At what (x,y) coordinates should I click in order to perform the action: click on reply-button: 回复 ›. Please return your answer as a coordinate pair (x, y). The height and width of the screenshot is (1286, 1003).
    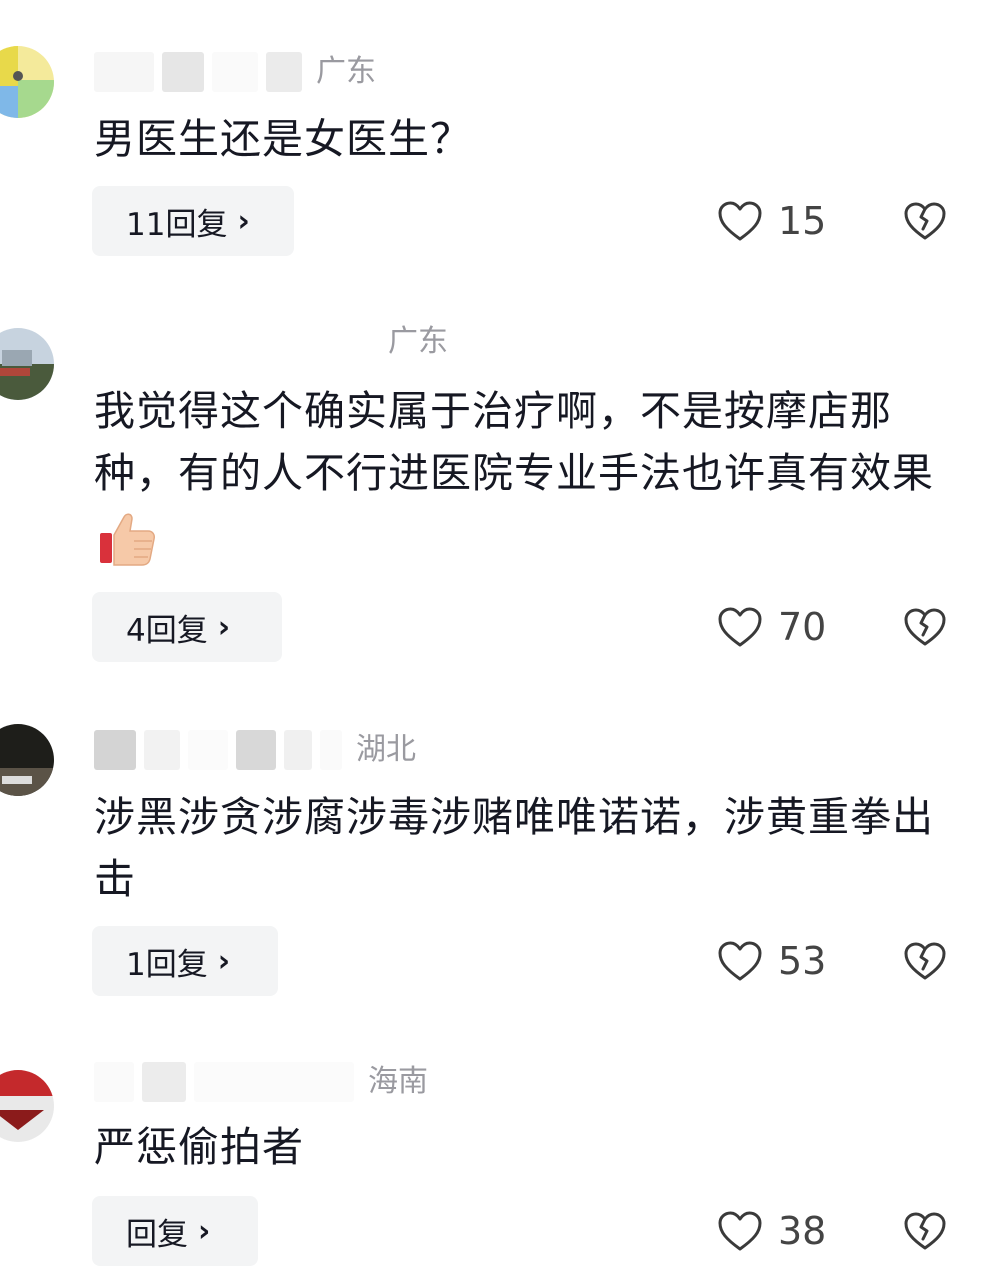
    Looking at the image, I should click on (175, 1231).